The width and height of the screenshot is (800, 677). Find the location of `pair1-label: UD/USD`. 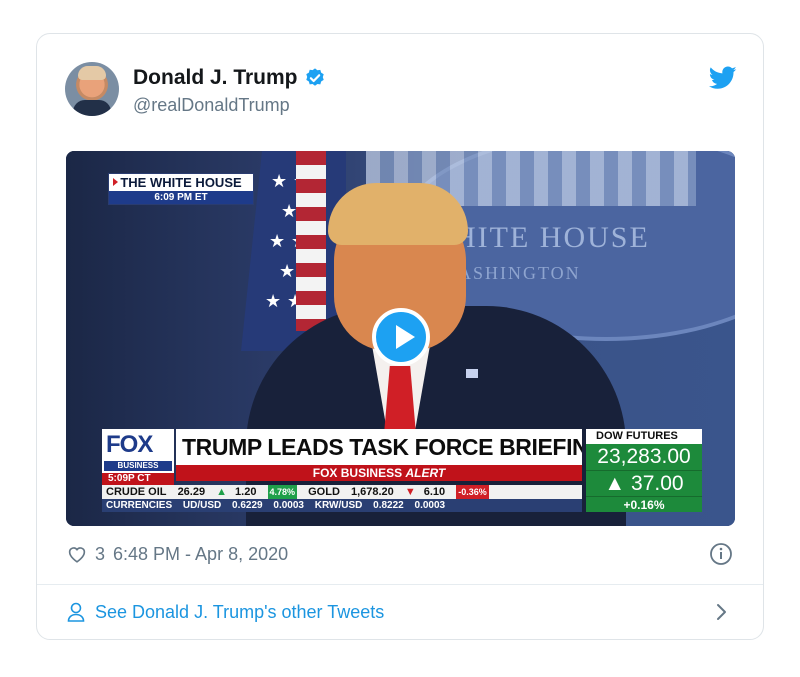

pair1-label: UD/USD is located at coordinates (202, 505).